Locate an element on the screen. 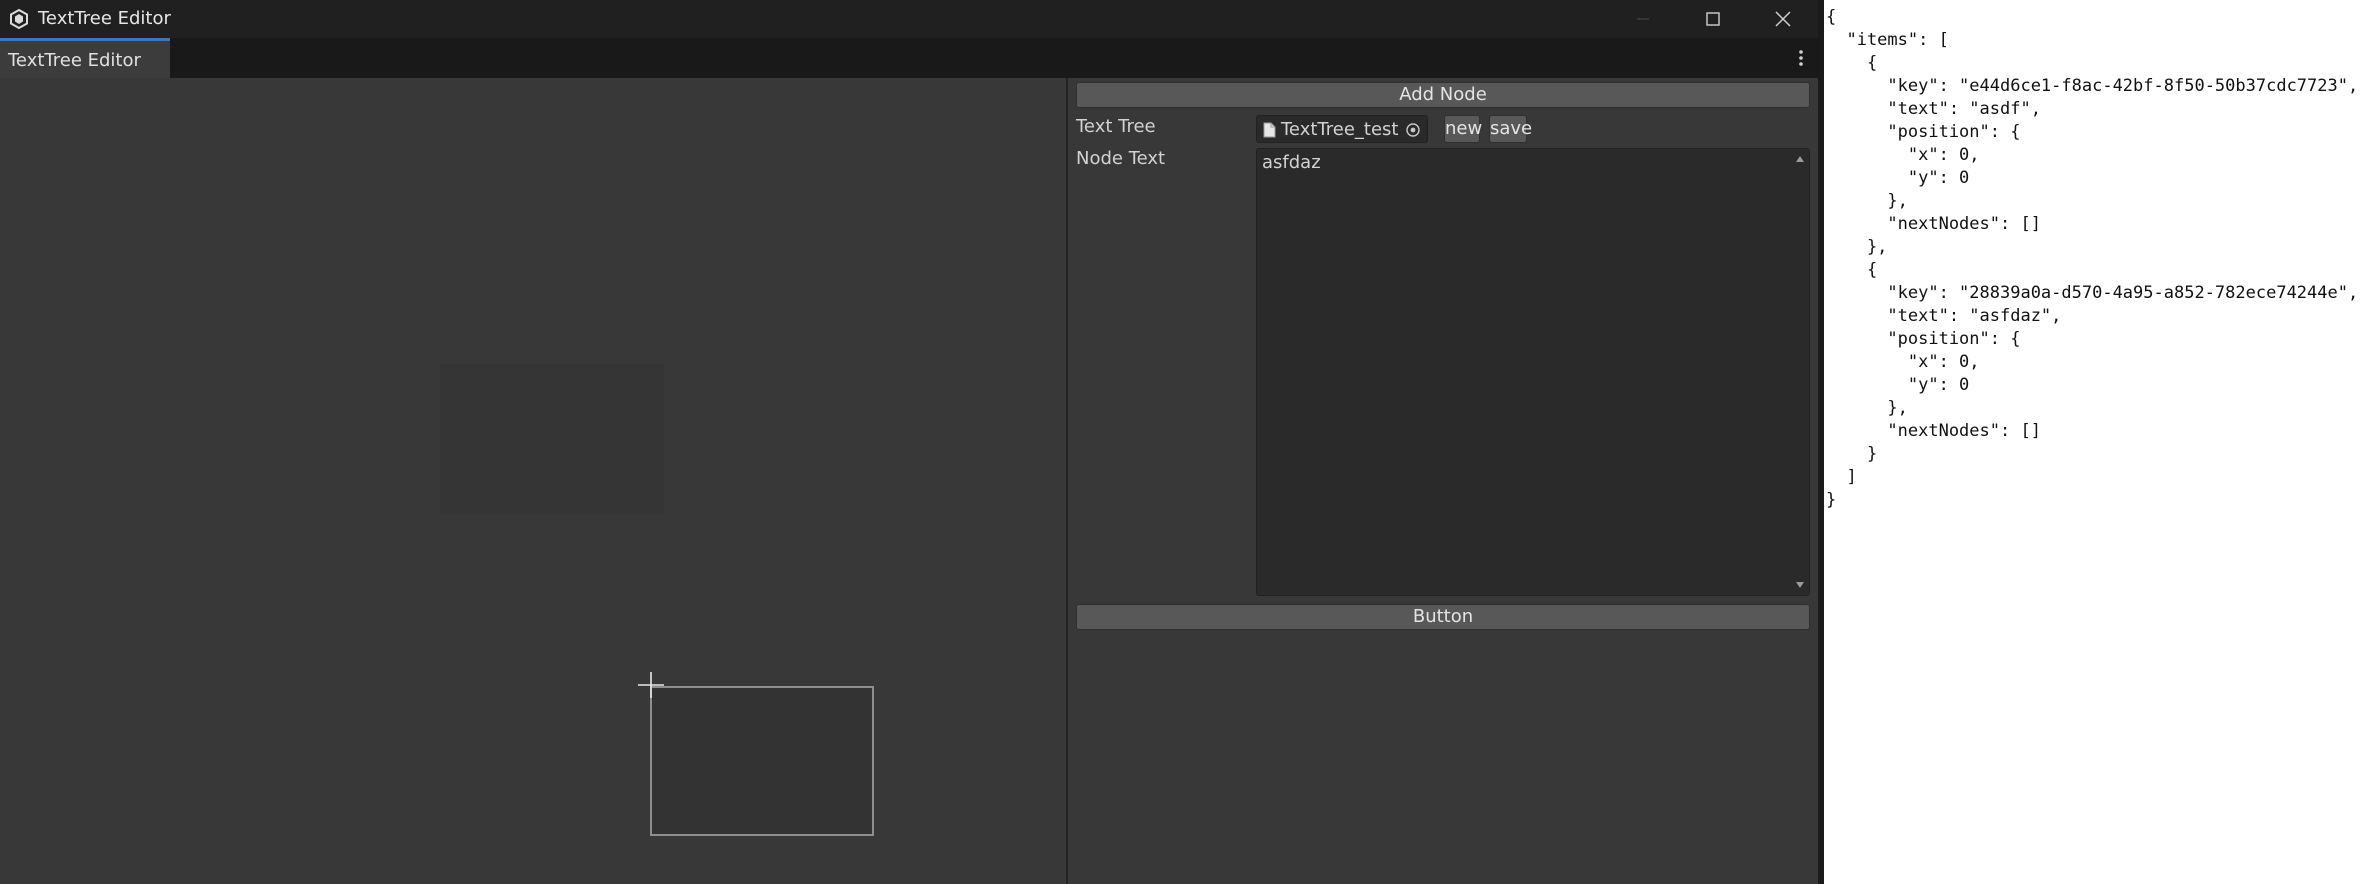 The height and width of the screenshot is (884, 2368). maximize-icon is located at coordinates (1713, 19).